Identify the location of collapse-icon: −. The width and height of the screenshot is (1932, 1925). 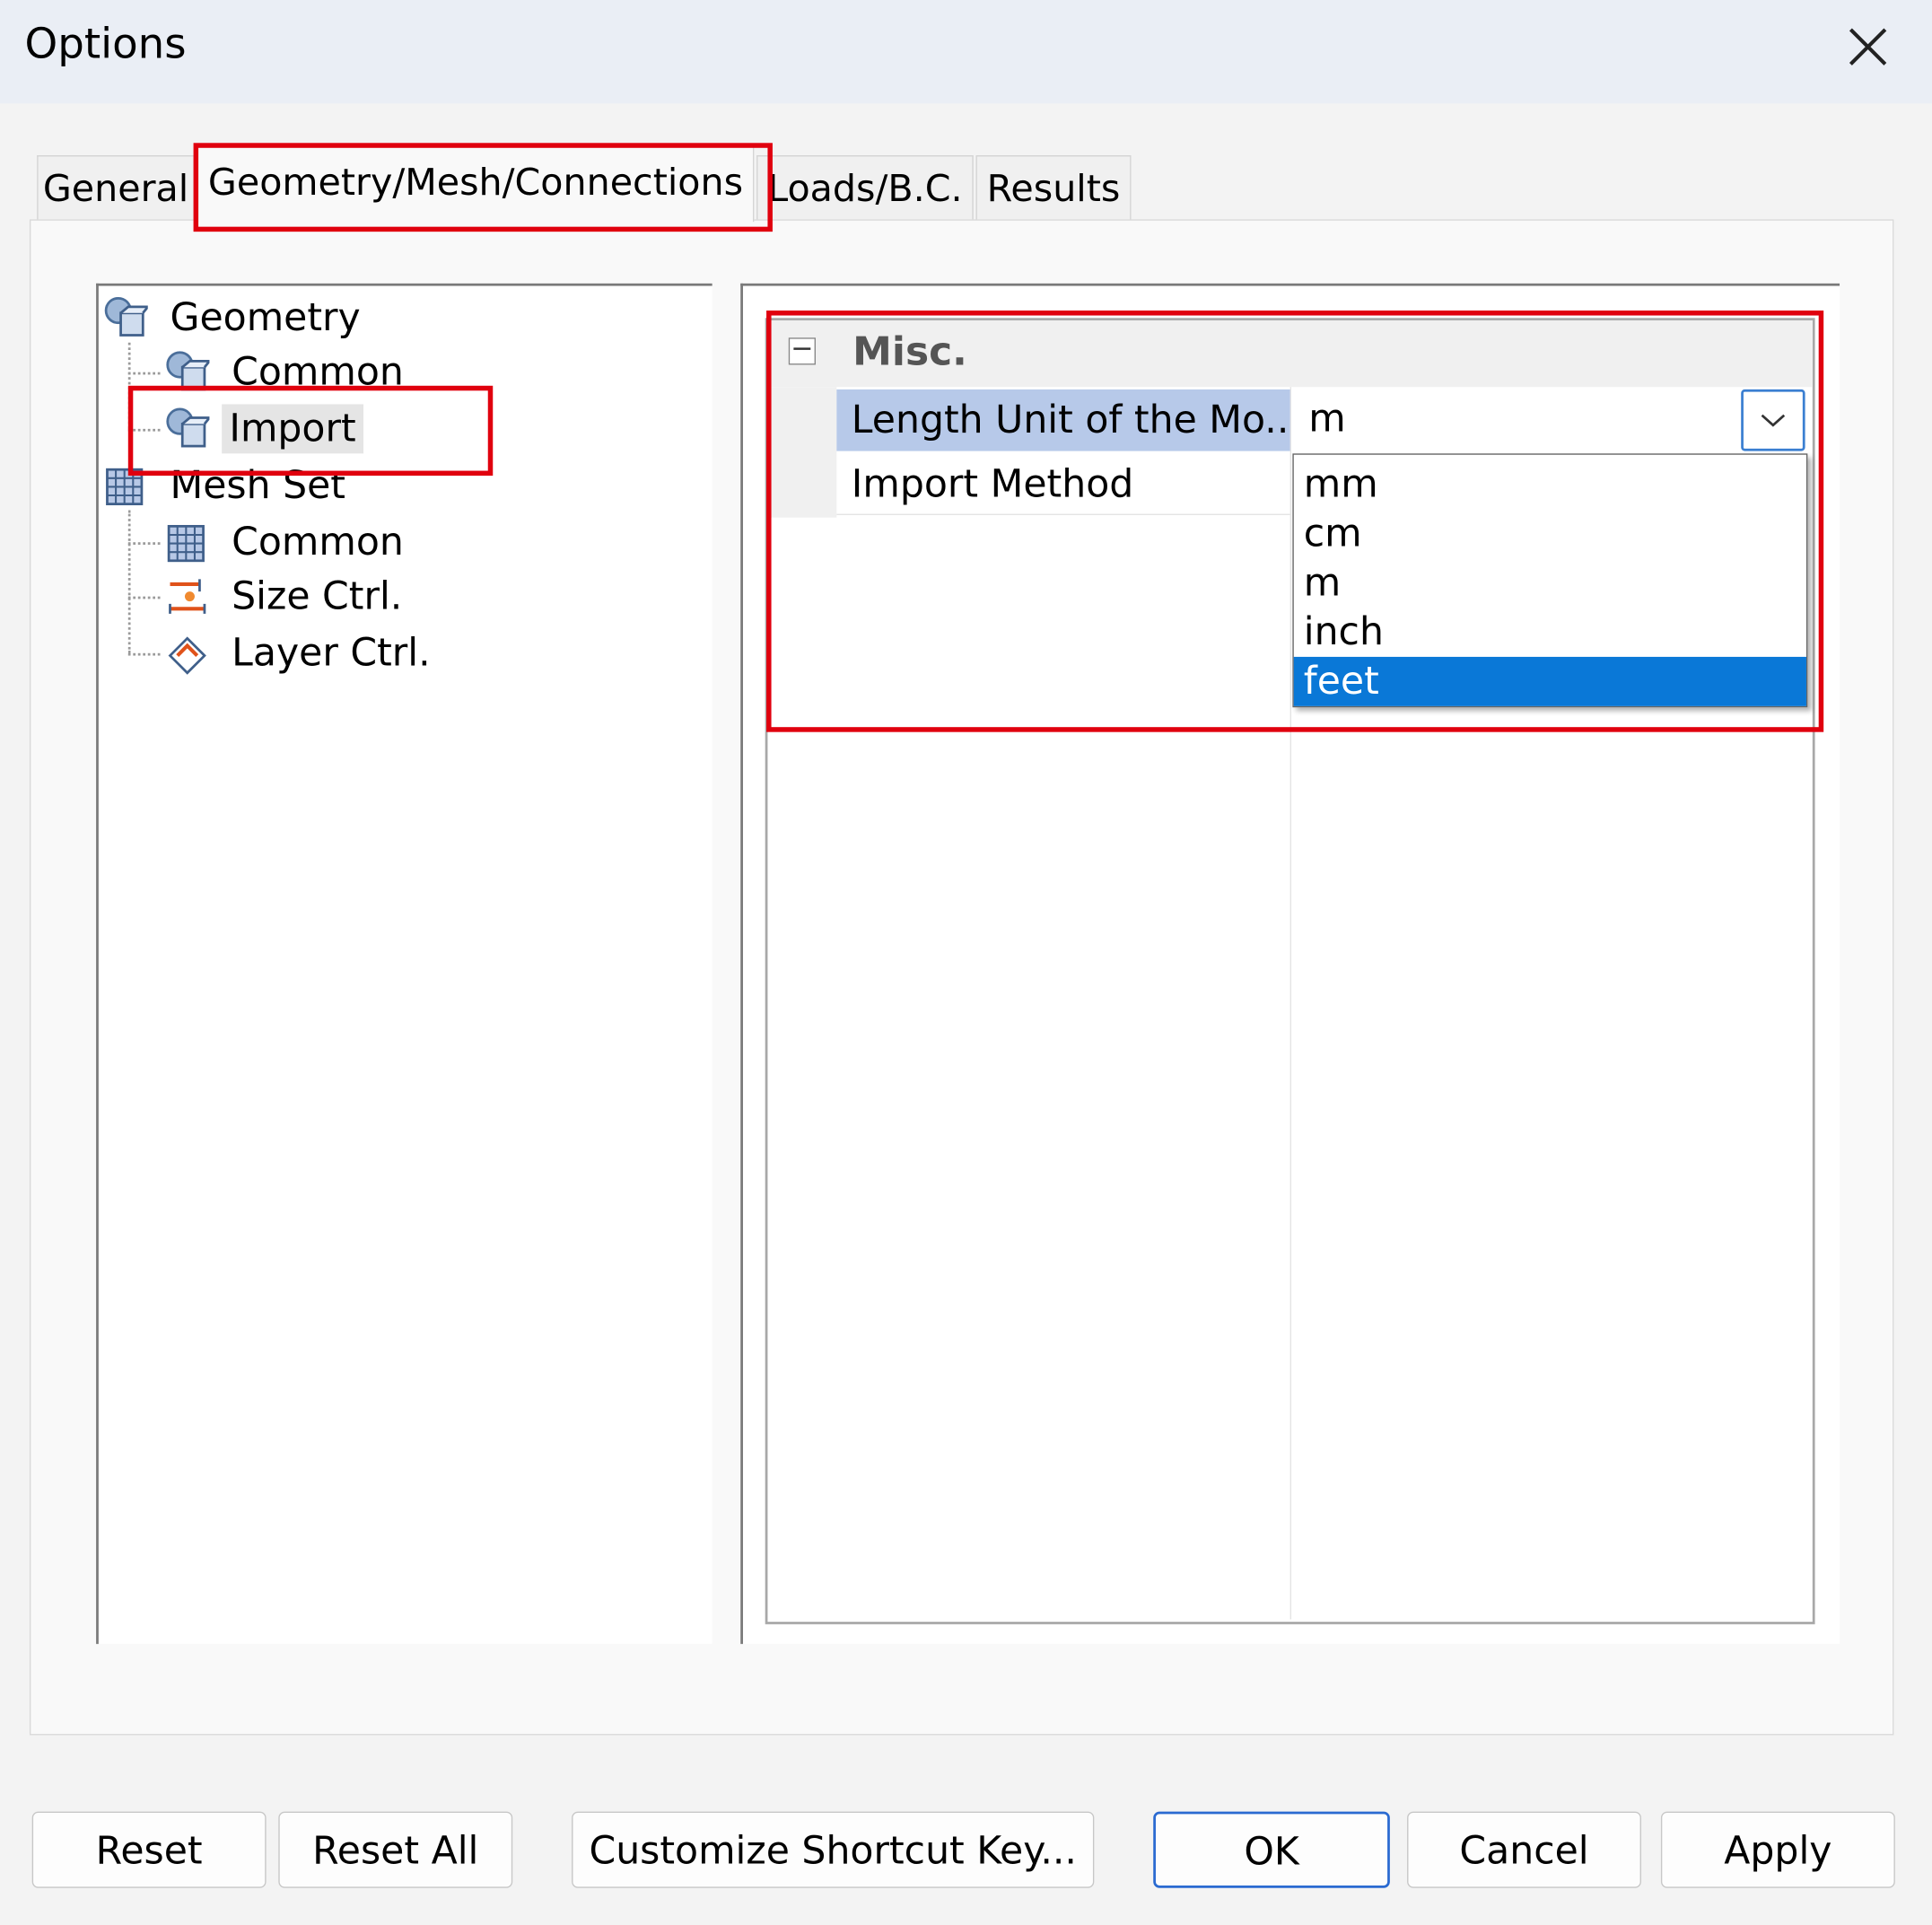
(802, 351).